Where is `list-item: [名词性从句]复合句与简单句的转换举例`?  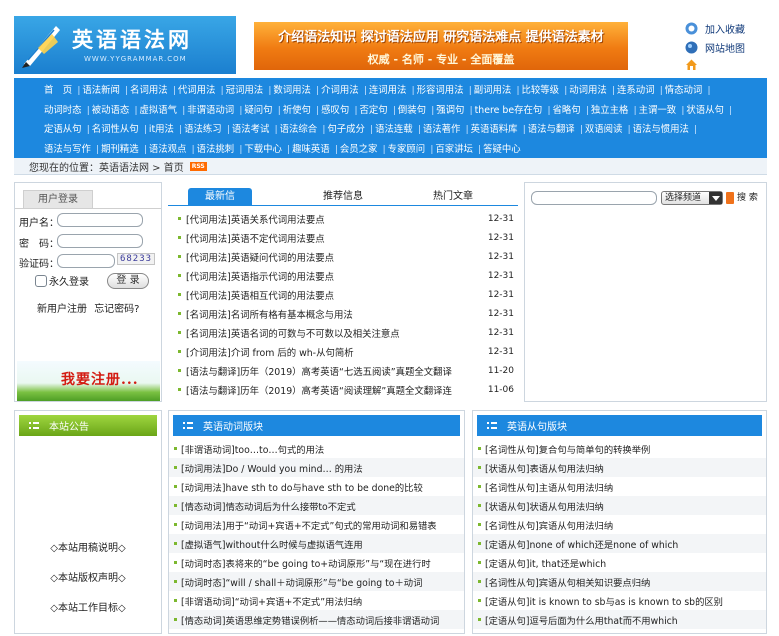
list-item: [名词性从句]复合句与简单句的转换举例 is located at coordinates (619, 448).